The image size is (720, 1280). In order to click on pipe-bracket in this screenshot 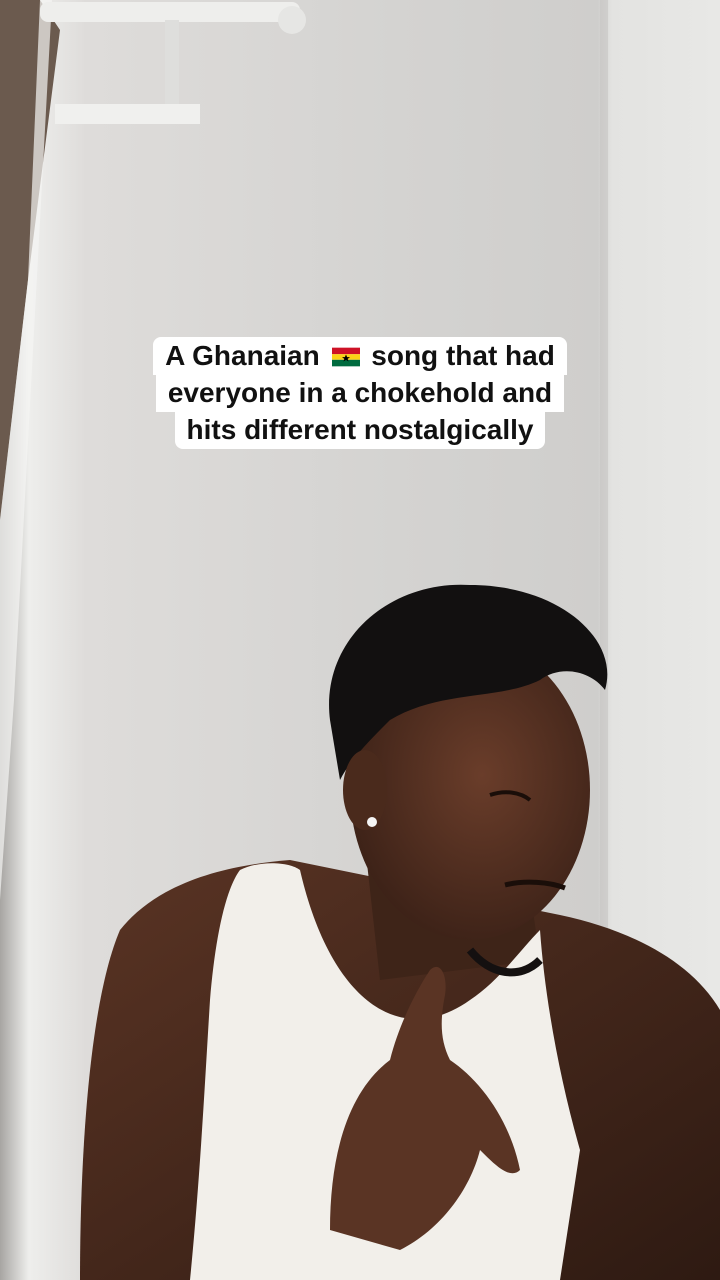, I will do `click(172, 65)`.